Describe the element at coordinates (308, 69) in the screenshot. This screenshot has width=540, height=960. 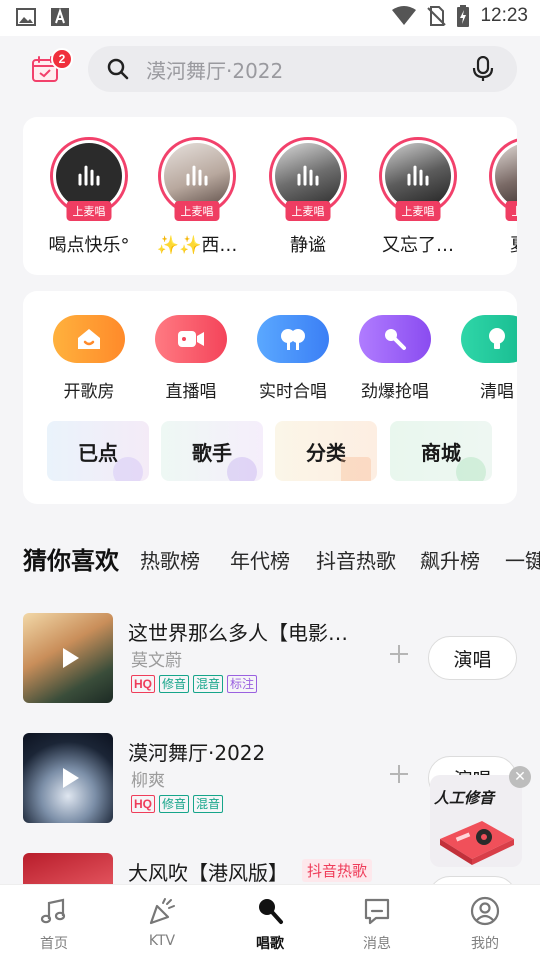
I see `search-input: 漠河舞厅·2022` at that location.